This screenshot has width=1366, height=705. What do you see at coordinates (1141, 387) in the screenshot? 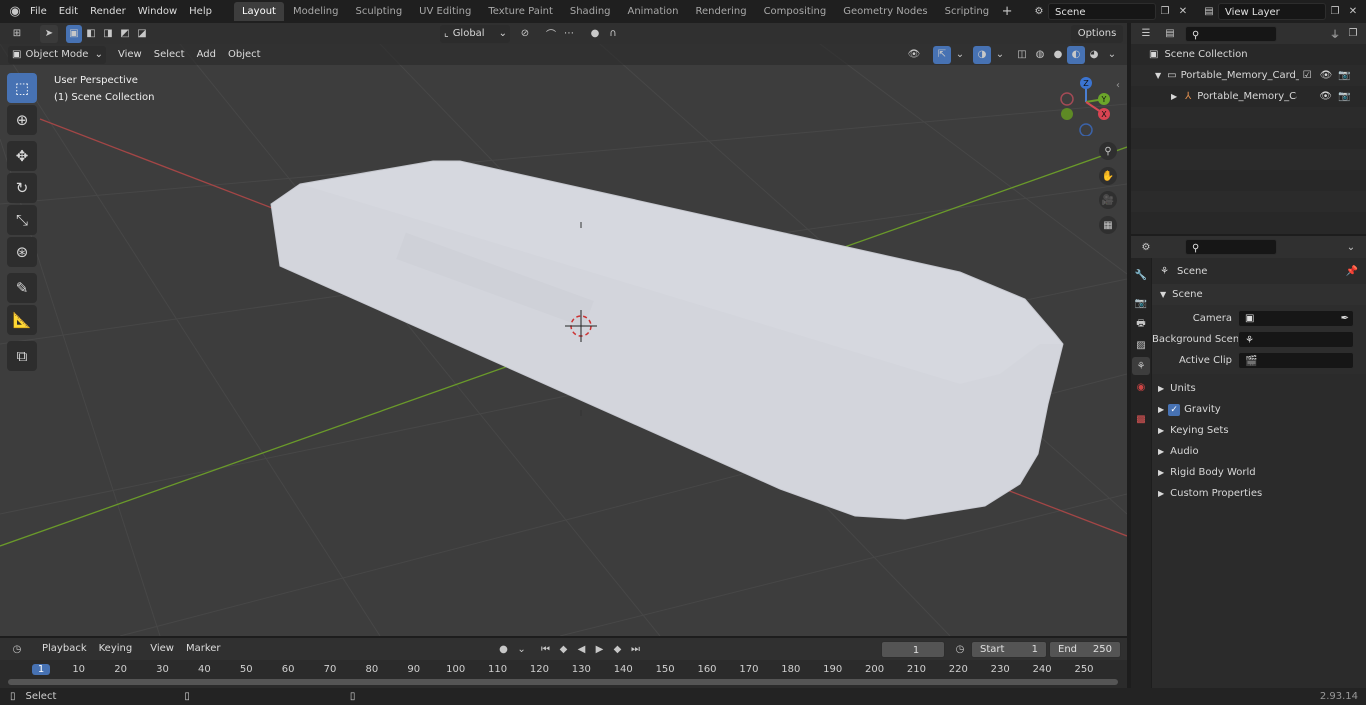
I see `world-tab-icon: ◉` at bounding box center [1141, 387].